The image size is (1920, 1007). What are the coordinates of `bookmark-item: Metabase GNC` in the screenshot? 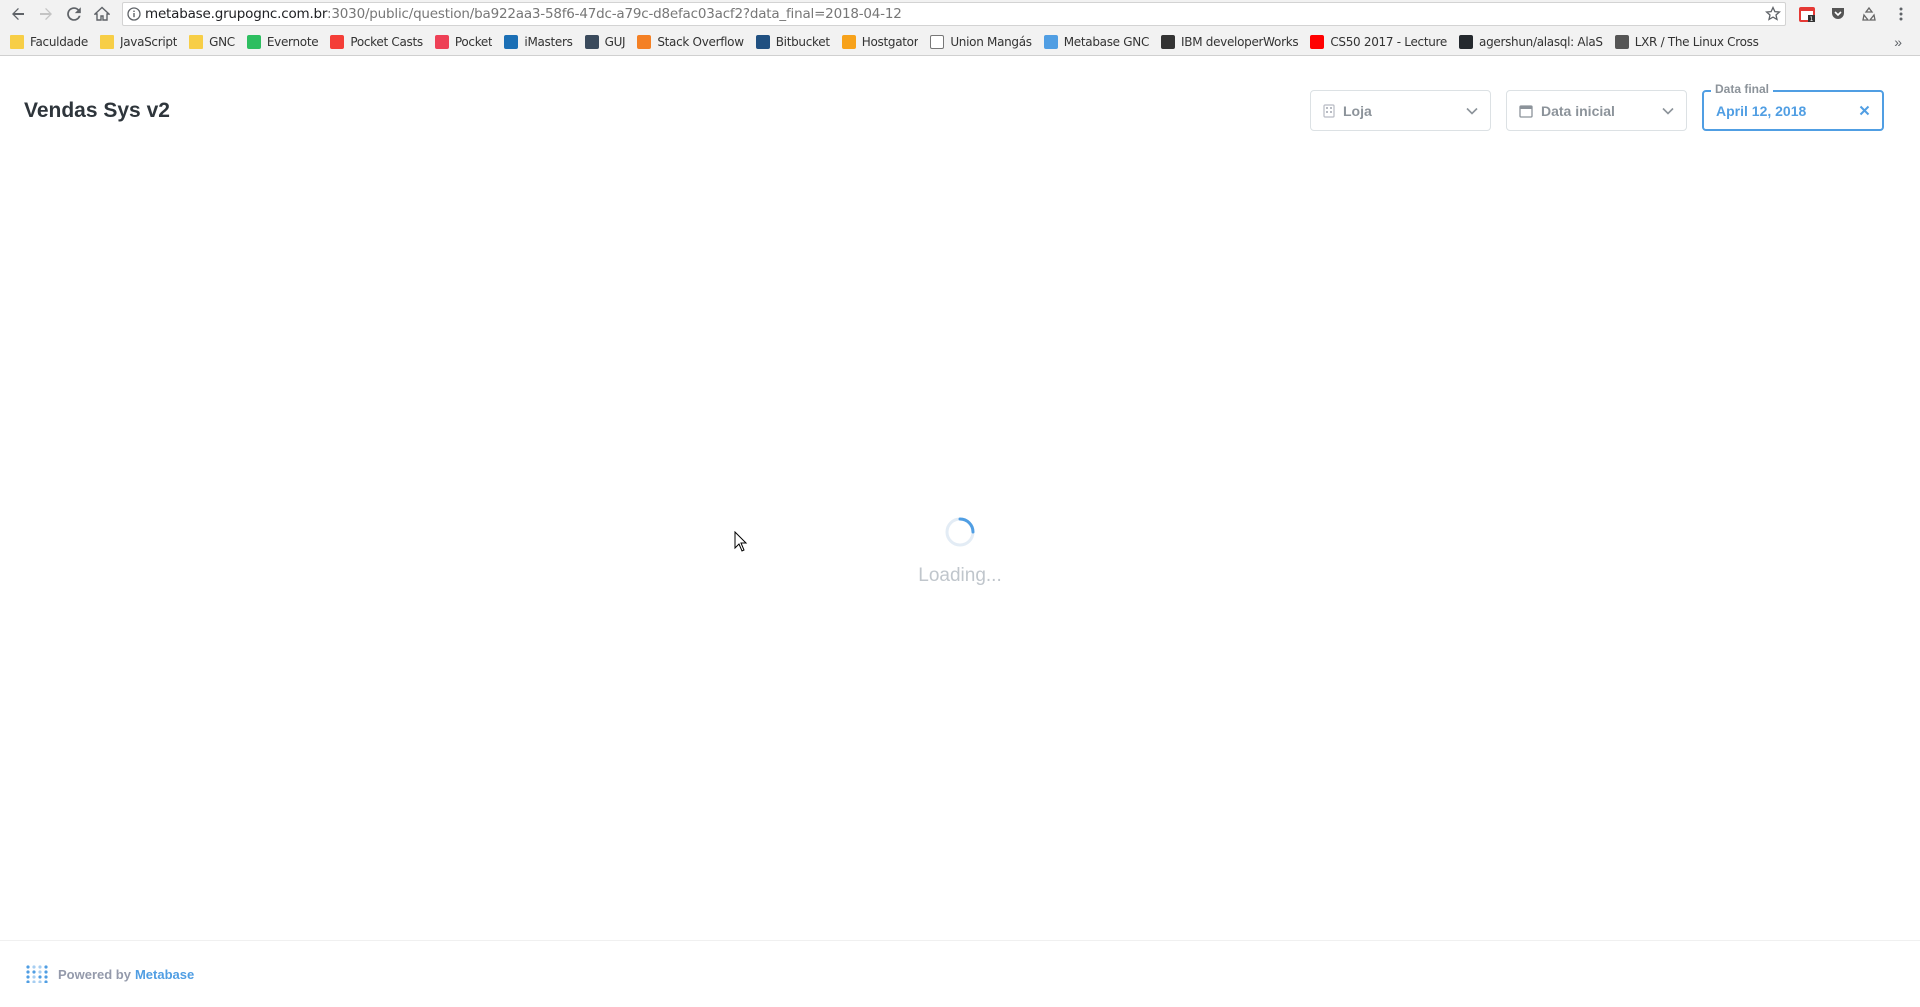 It's located at (1096, 41).